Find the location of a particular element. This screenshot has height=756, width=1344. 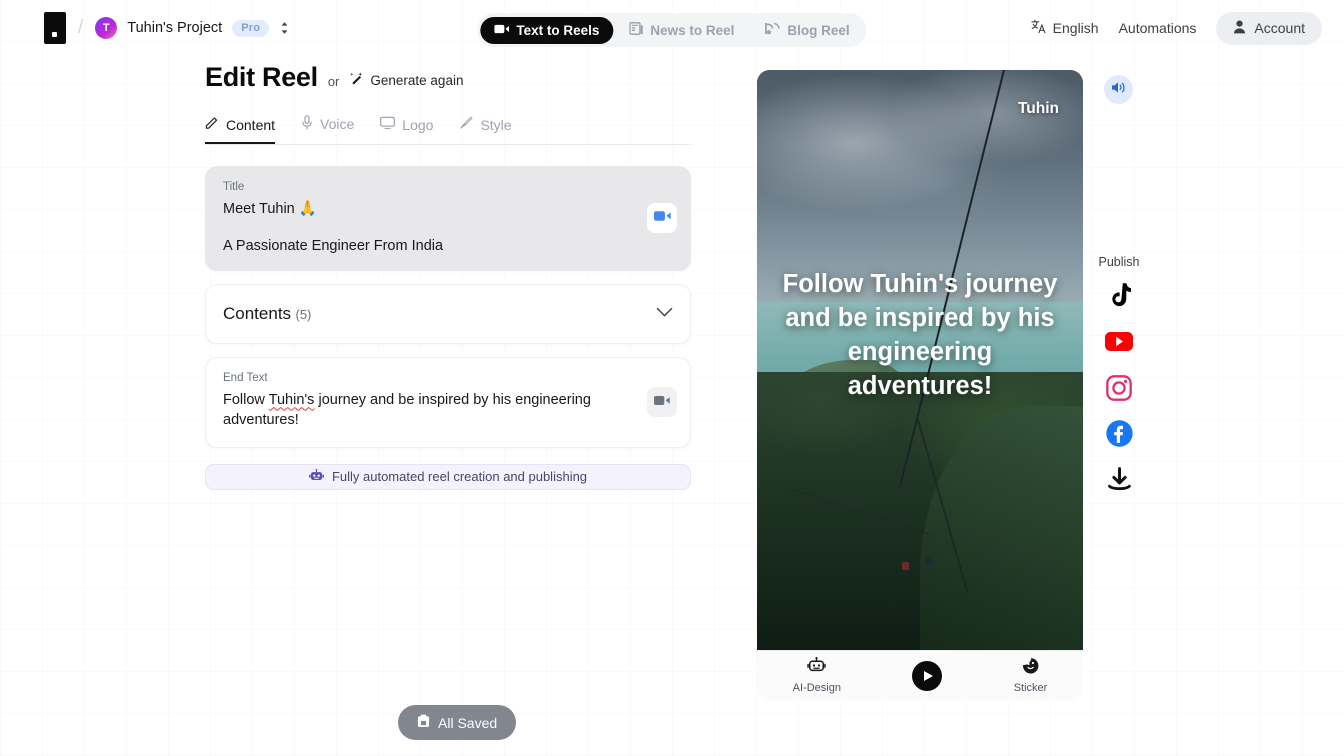

app-logo-mark is located at coordinates (55, 28).